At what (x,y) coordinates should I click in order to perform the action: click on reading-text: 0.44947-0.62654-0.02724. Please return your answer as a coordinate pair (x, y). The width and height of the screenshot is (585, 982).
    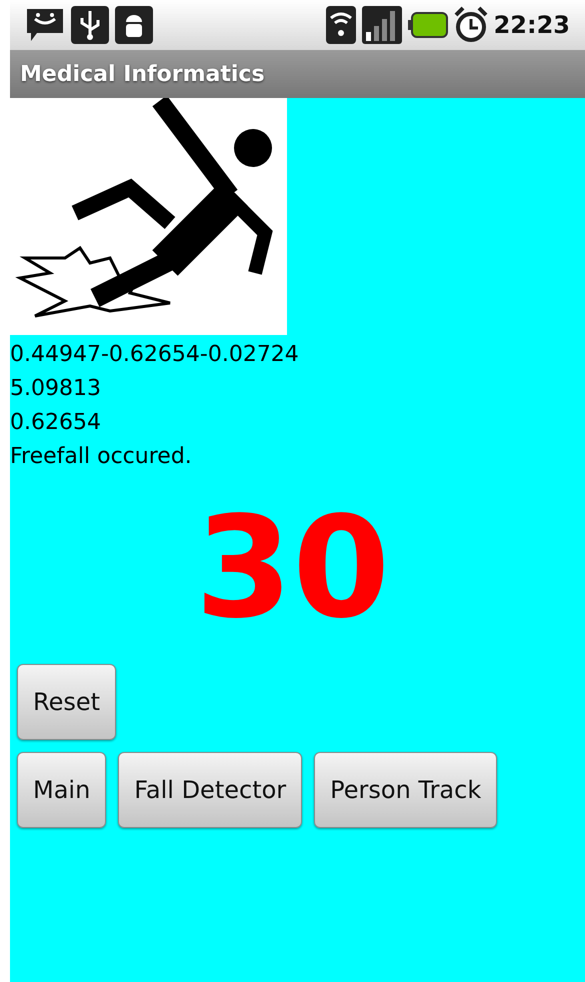
    Looking at the image, I should click on (155, 355).